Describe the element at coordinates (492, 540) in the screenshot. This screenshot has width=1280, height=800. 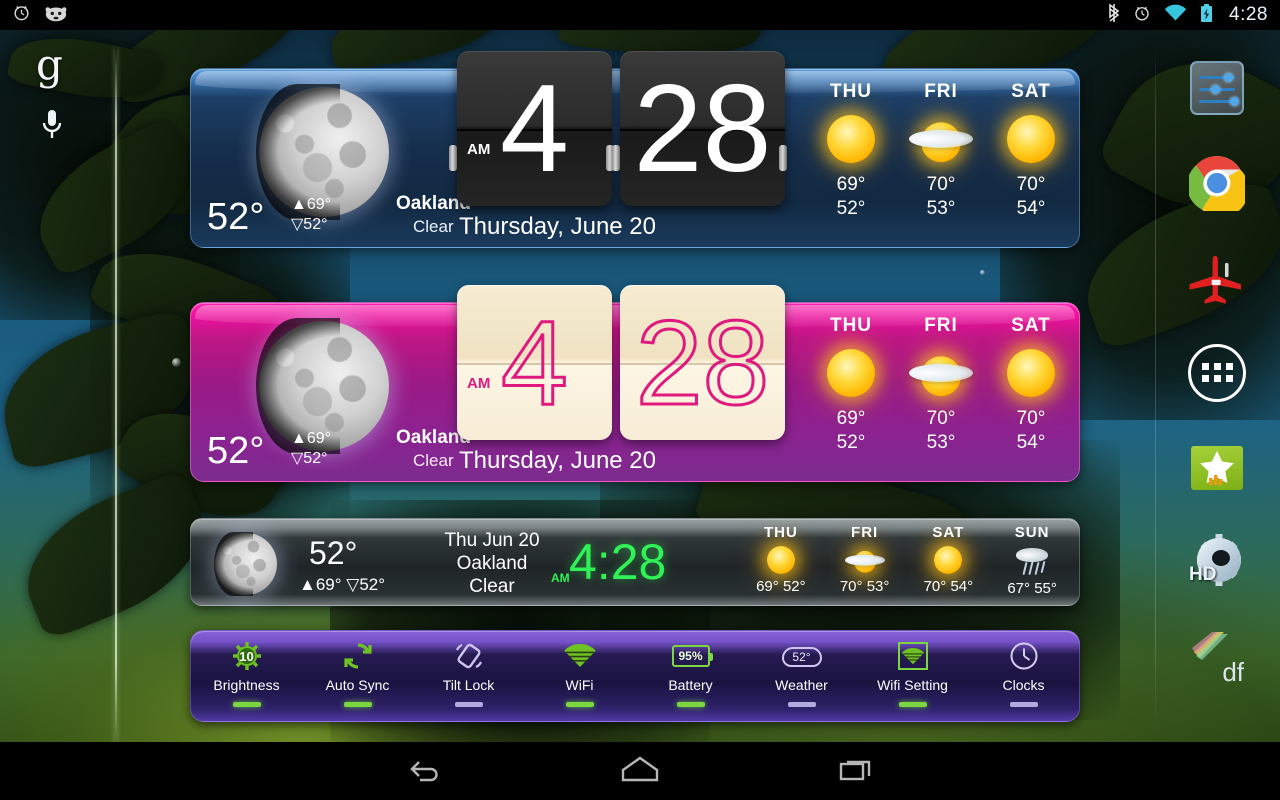
I see `date-text: Thu Jun 20` at that location.